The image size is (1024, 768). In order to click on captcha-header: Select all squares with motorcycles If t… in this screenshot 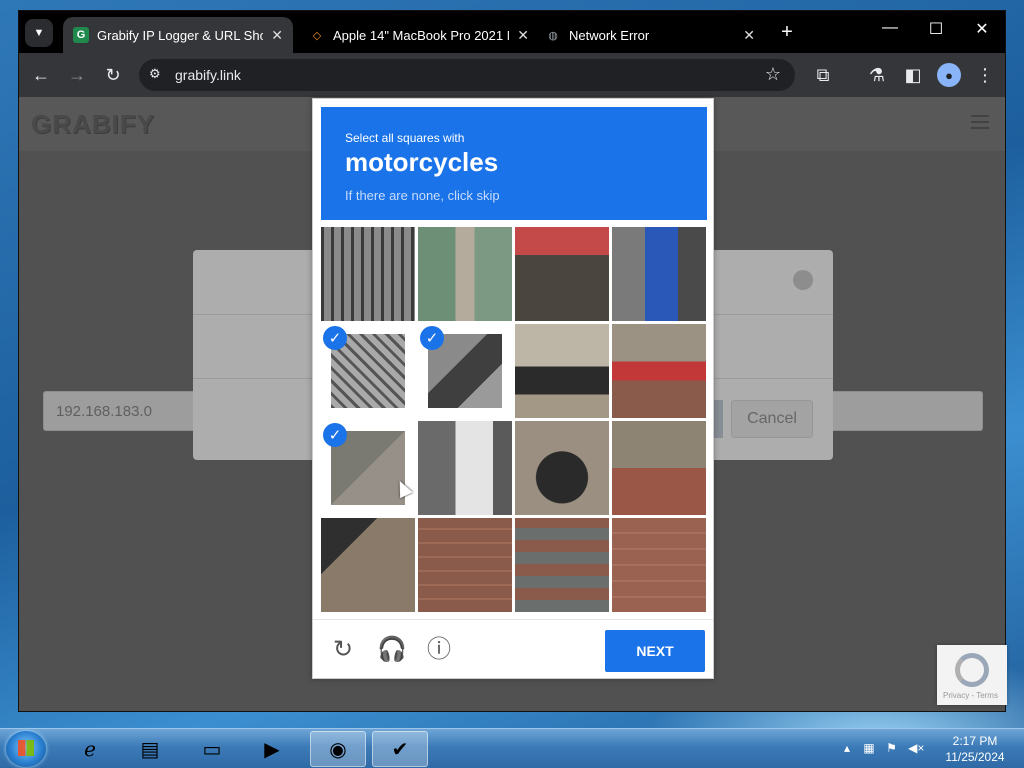, I will do `click(514, 163)`.